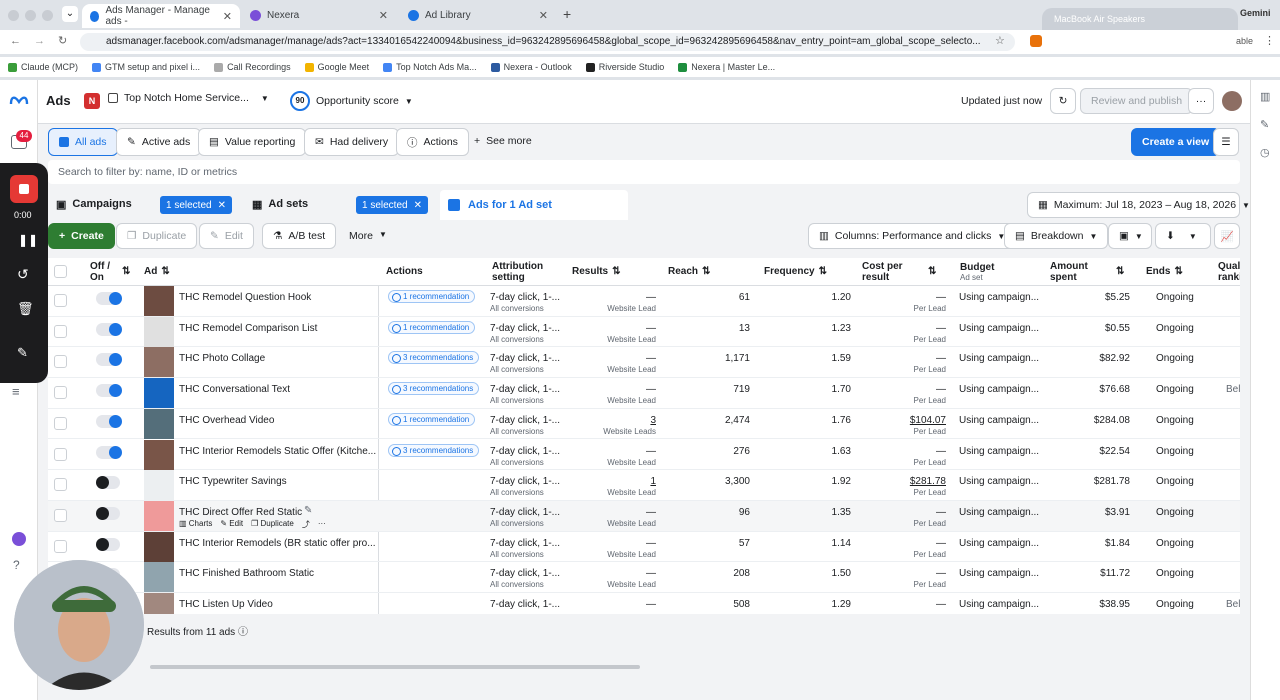 The height and width of the screenshot is (700, 1280). Describe the element at coordinates (252, 67) in the screenshot. I see `bookmark-call-recordings: Call Recordings` at that location.